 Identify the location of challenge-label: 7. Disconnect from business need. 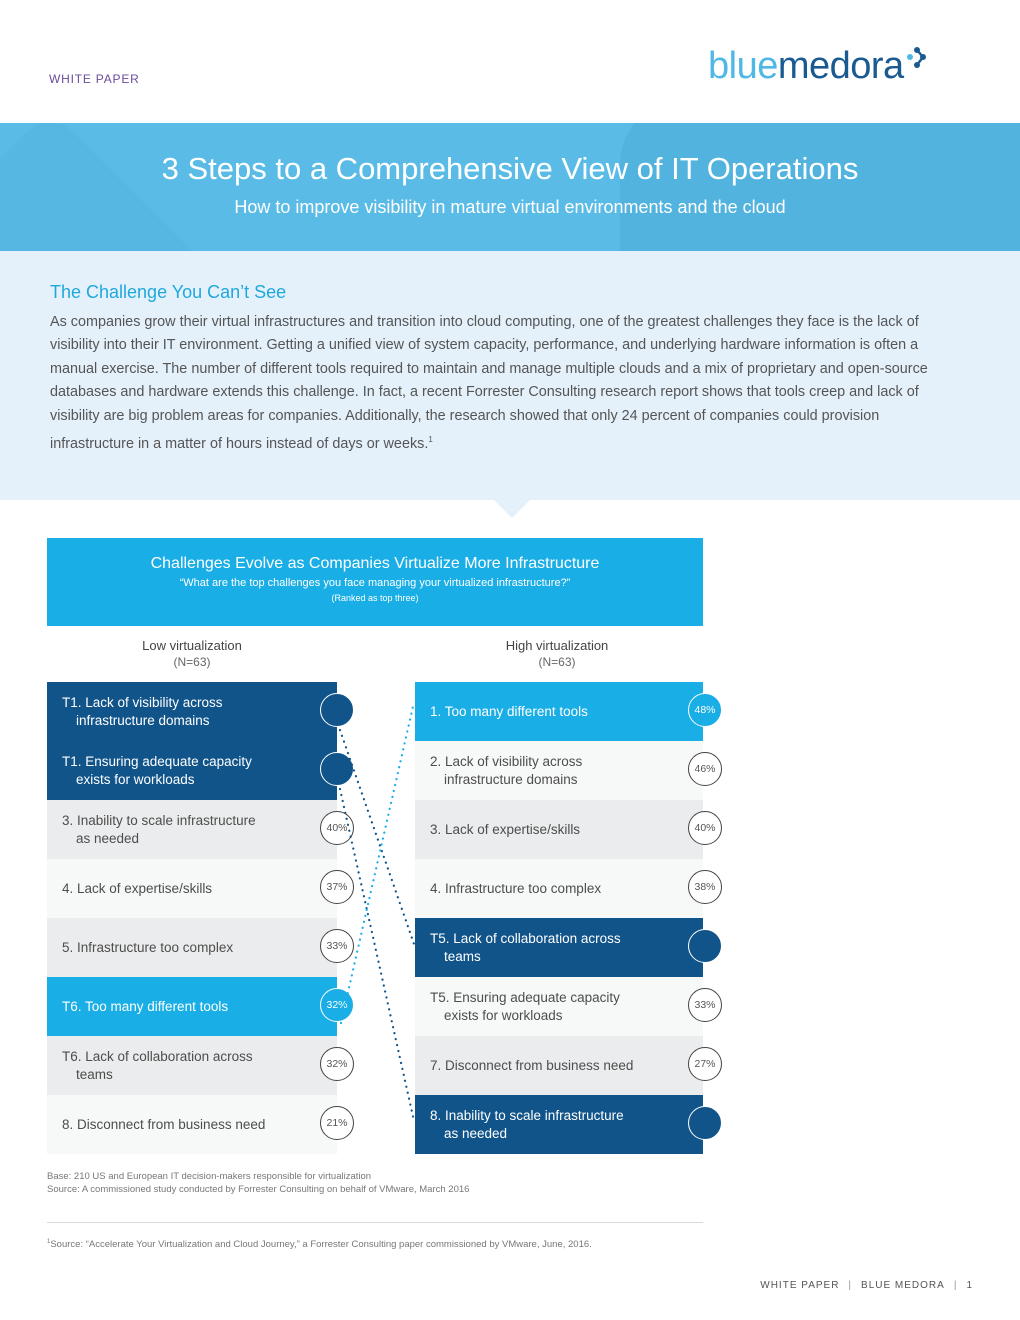
(535, 1066).